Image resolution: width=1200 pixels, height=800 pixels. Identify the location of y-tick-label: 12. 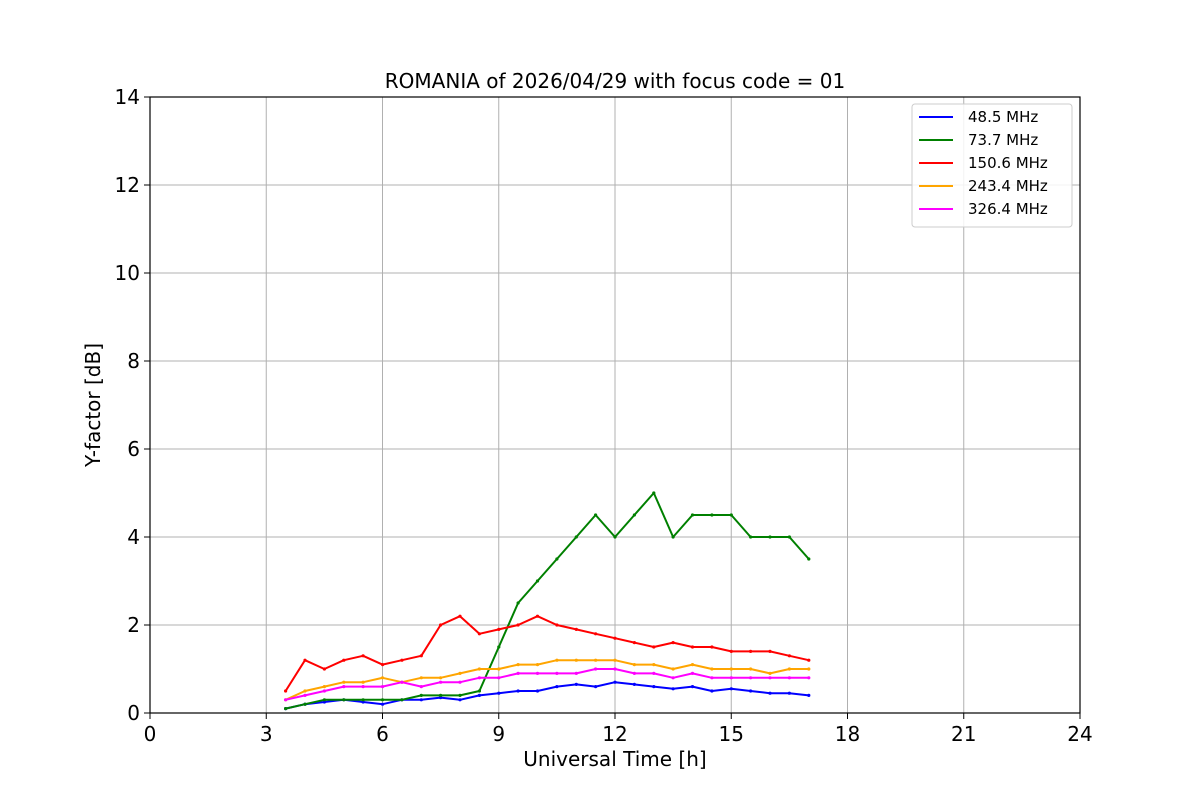
(127, 185).